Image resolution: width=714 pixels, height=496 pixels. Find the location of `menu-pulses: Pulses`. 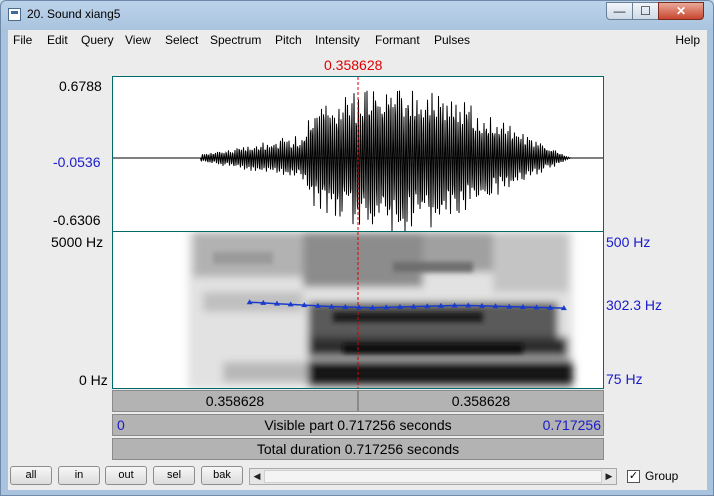

menu-pulses: Pulses is located at coordinates (452, 40).